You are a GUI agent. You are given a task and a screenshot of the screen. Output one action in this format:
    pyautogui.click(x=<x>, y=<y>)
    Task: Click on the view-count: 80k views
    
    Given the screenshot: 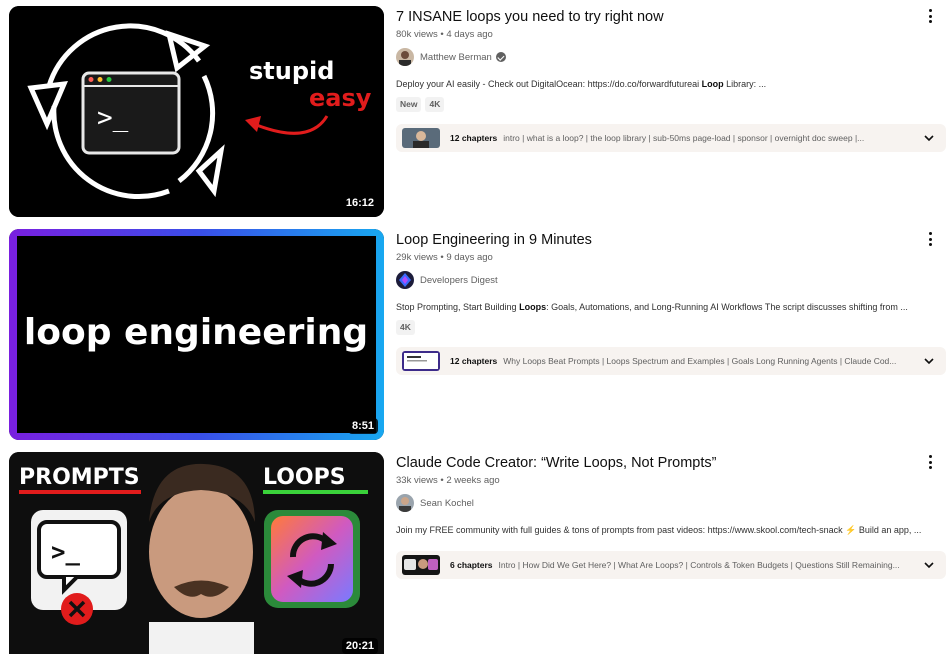 What is the action you would take?
    pyautogui.click(x=417, y=34)
    